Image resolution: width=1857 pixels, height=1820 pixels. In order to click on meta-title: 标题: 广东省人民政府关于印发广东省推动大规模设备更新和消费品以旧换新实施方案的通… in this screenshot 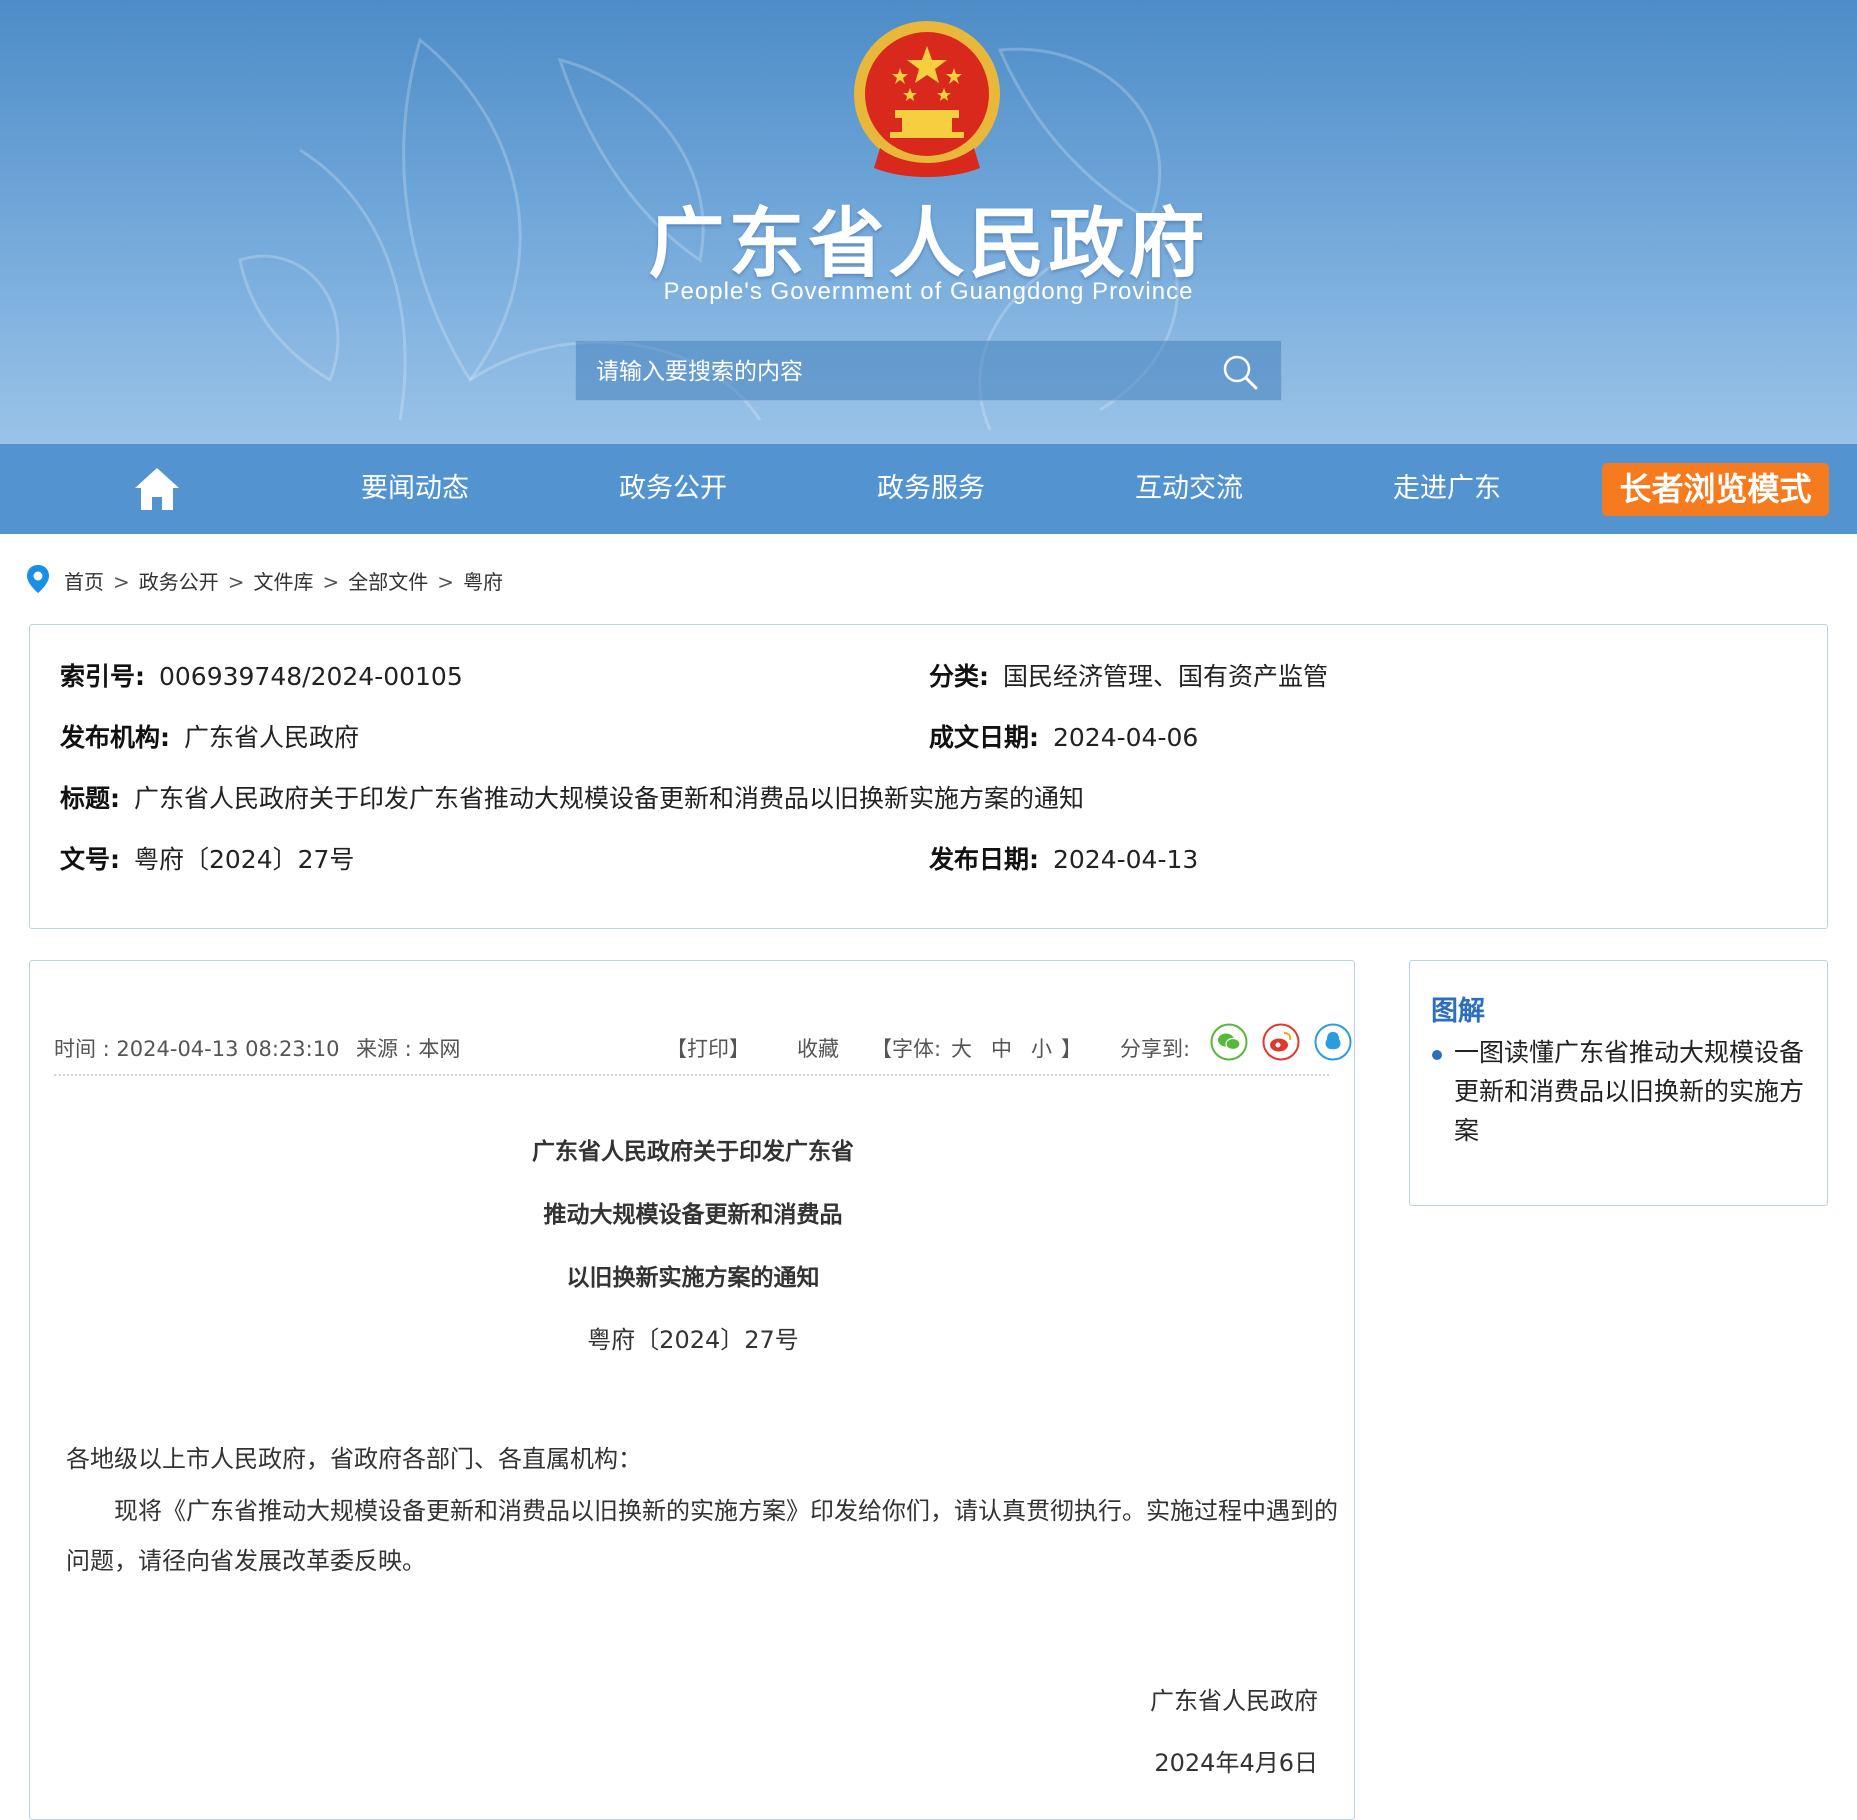, I will do `click(572, 797)`.